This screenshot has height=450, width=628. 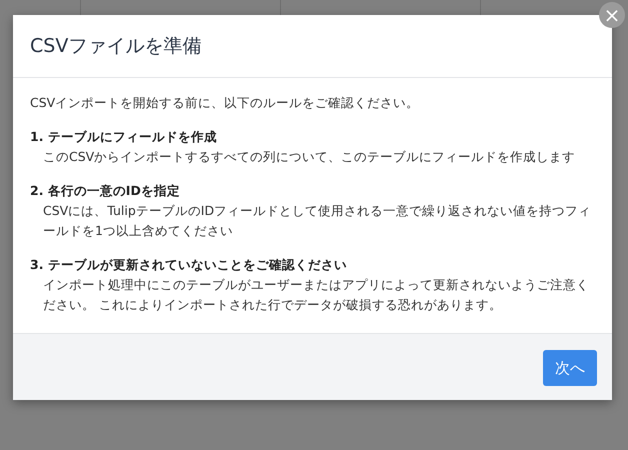 I want to click on close-button: ×, so click(x=612, y=15).